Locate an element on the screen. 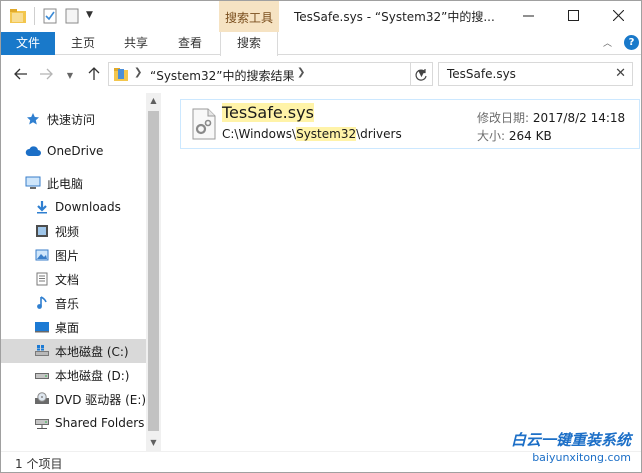 This screenshot has width=642, height=473. expand-ribbon-icon: ︿ is located at coordinates (610, 43).